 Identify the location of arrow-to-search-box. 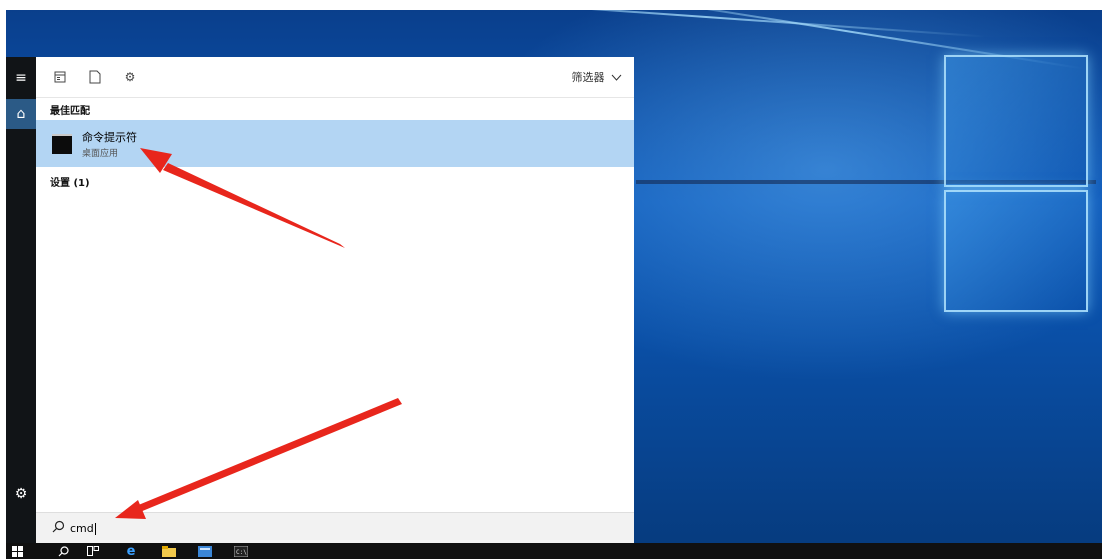
(258, 458).